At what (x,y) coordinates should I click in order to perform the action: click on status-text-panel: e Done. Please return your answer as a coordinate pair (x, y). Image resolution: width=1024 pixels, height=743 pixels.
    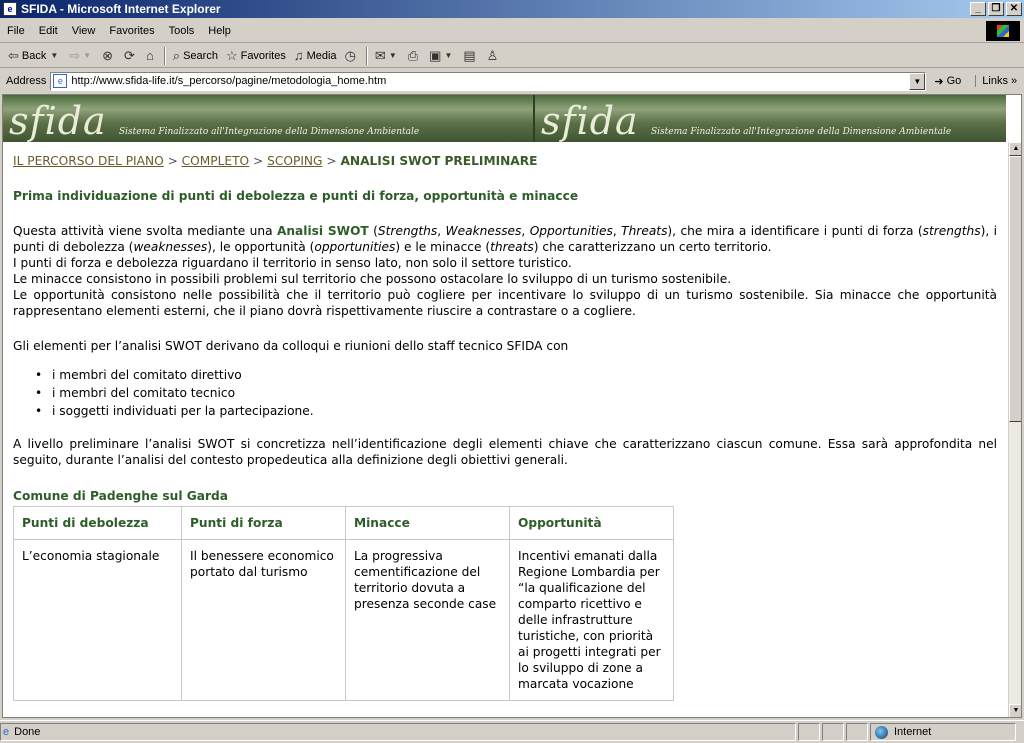
    Looking at the image, I should click on (398, 732).